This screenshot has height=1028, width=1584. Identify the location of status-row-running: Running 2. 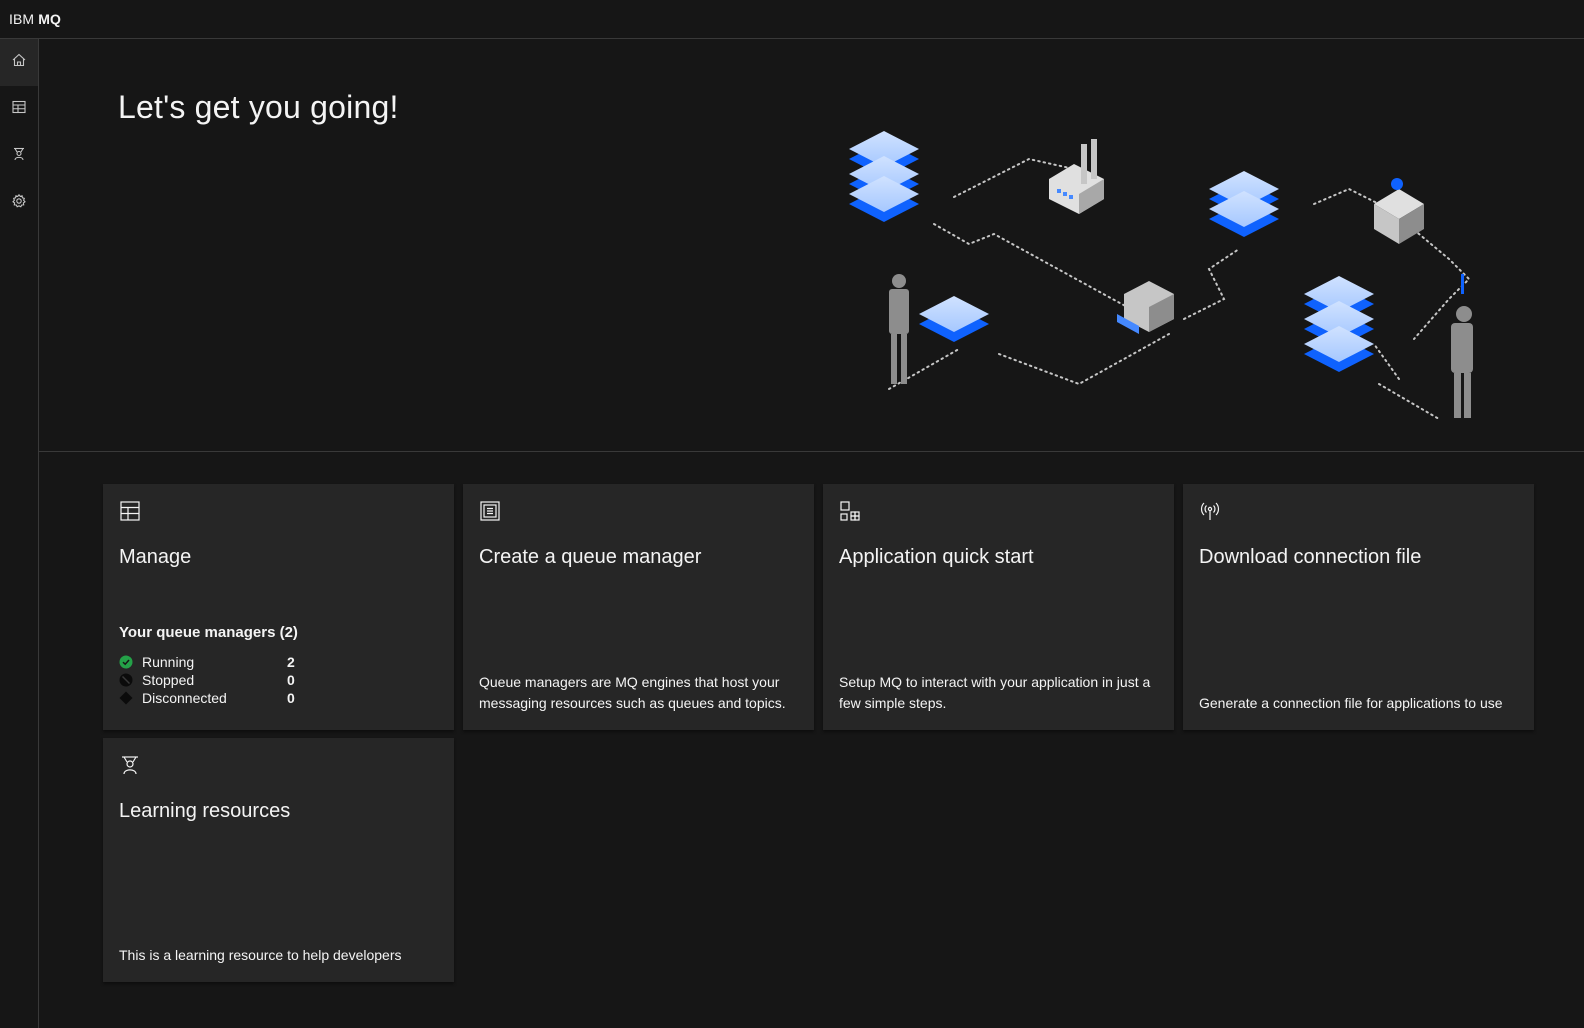
(208, 662).